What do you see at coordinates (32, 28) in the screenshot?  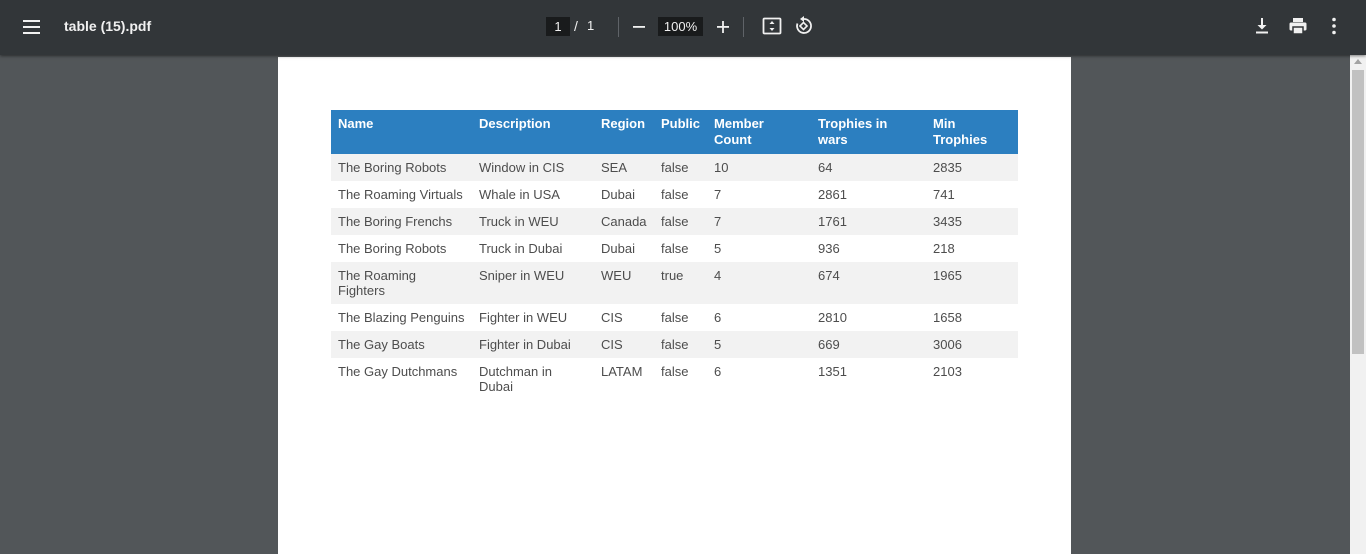 I see `menu-icon` at bounding box center [32, 28].